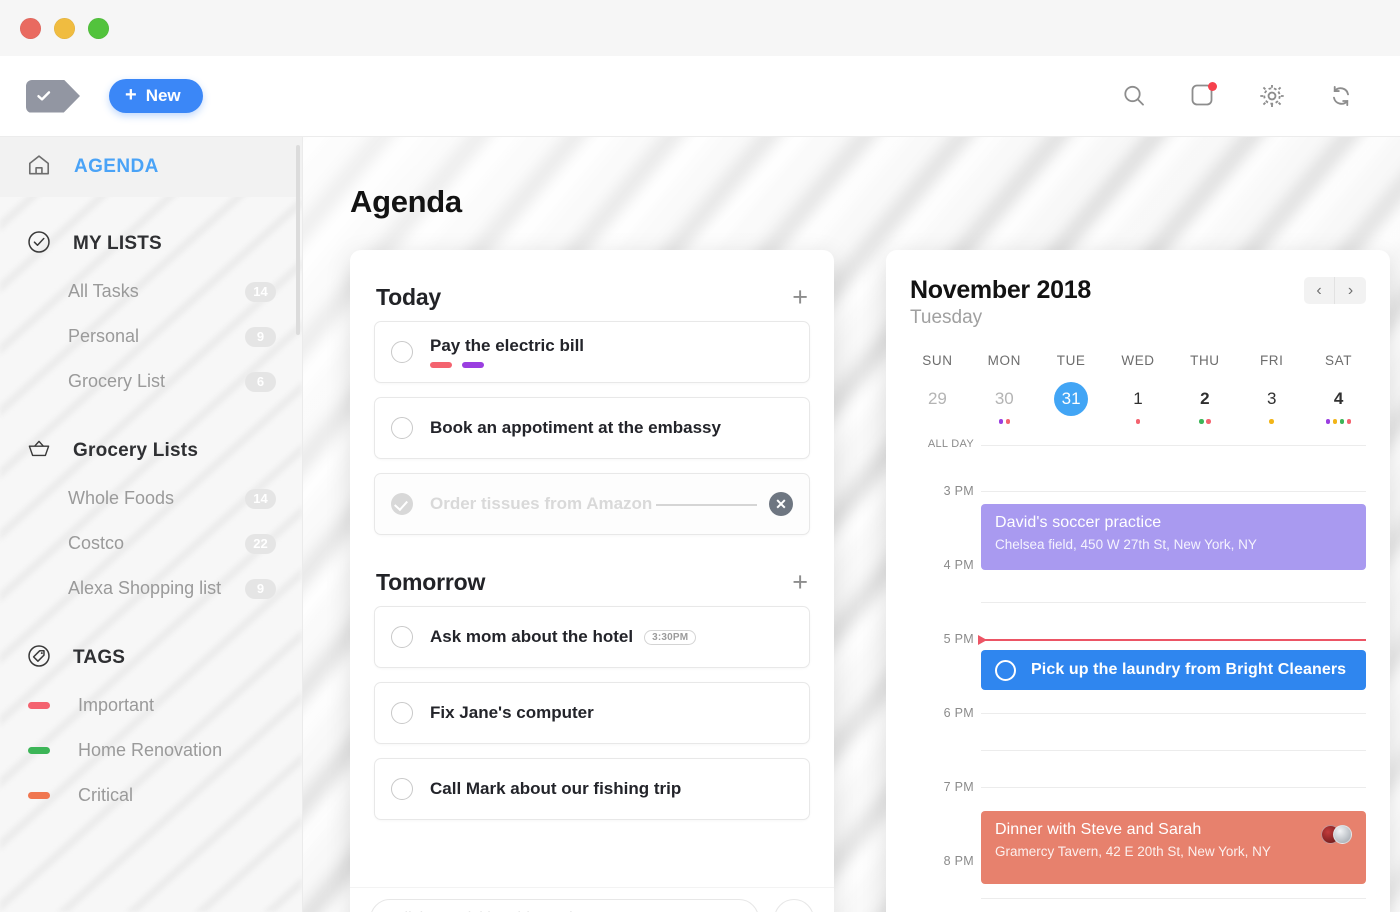  I want to click on calendar-prev-button: ‹, so click(1319, 290).